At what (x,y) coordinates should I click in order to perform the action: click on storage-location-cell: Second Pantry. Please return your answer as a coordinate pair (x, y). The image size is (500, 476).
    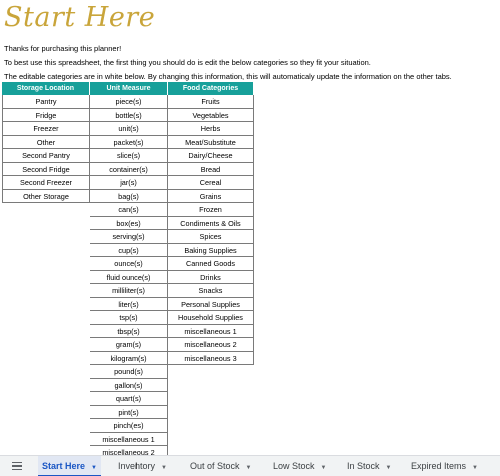
    Looking at the image, I should click on (46, 156).